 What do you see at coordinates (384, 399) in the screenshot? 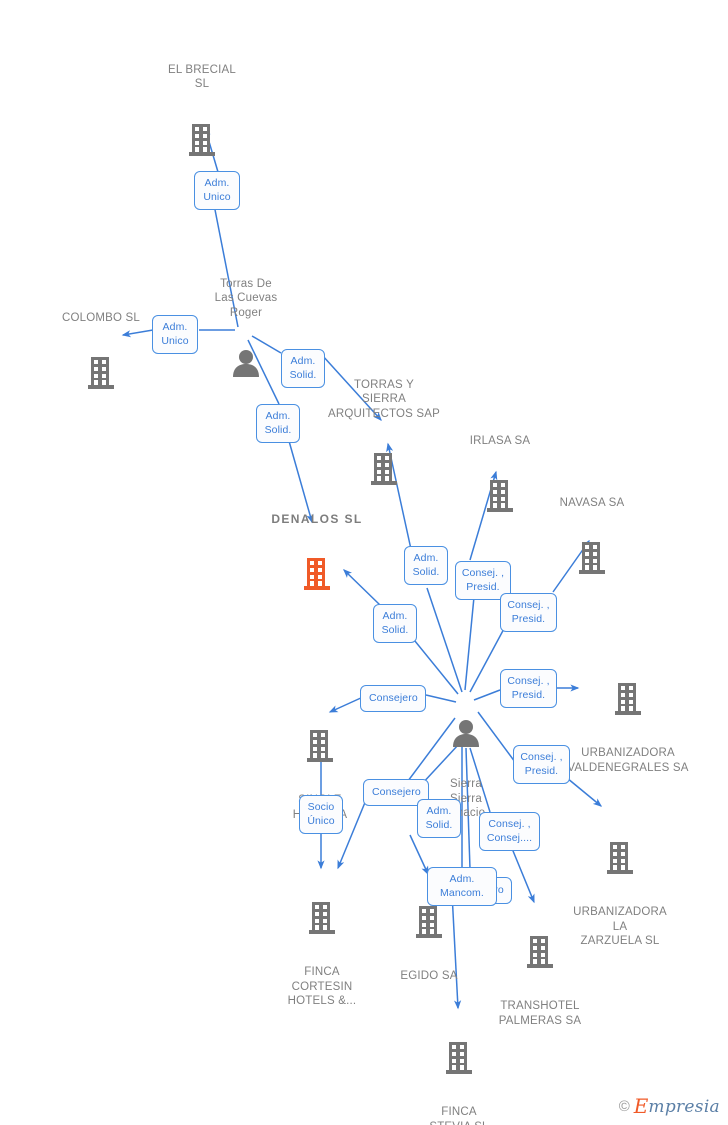
I see `node-label: TORRAS Y SIERRA ARQUITECTOS SAP` at bounding box center [384, 399].